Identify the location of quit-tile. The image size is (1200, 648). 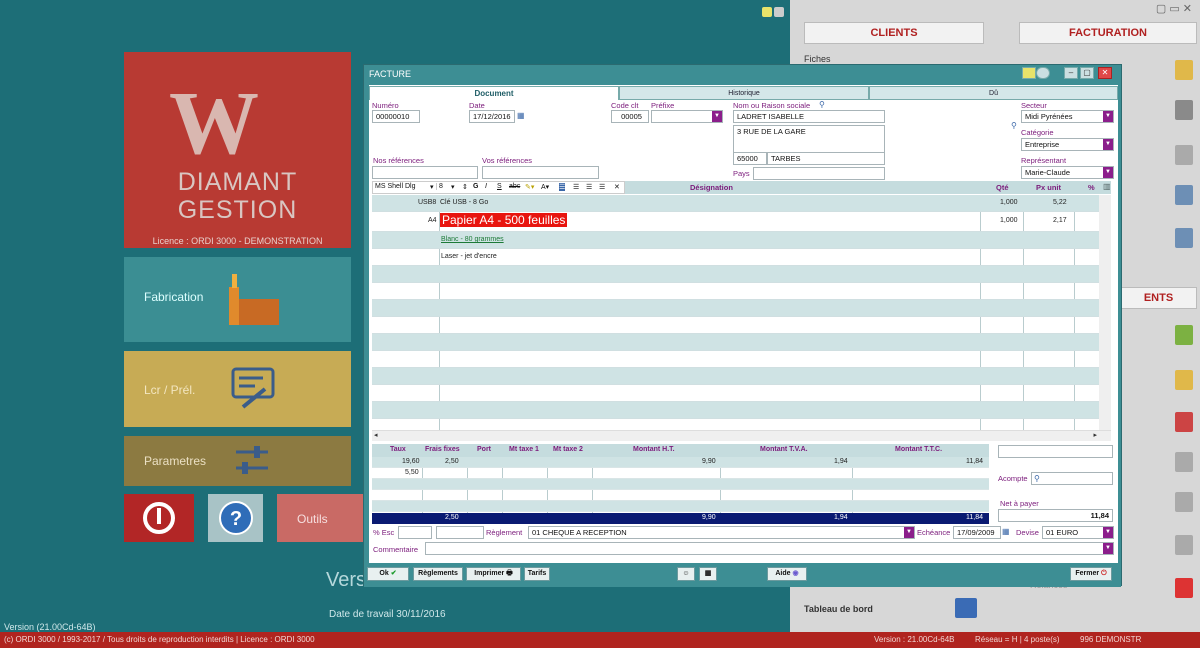
(159, 518).